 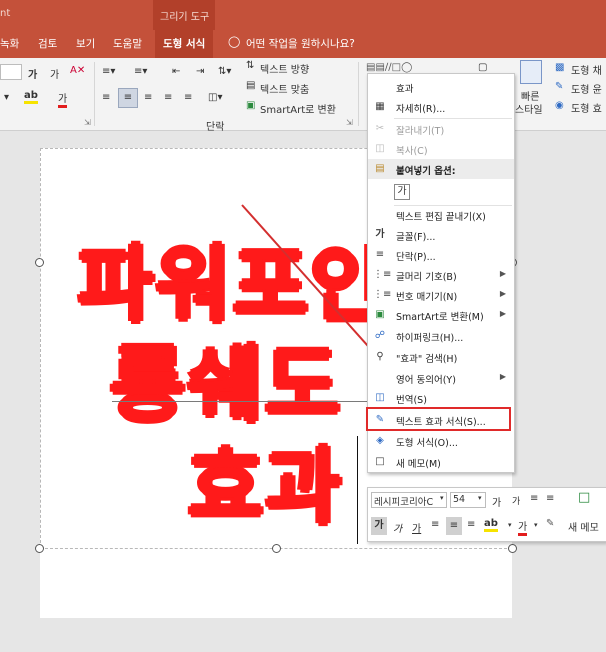 What do you see at coordinates (496, 501) in the screenshot?
I see `grow-font-button: 가` at bounding box center [496, 501].